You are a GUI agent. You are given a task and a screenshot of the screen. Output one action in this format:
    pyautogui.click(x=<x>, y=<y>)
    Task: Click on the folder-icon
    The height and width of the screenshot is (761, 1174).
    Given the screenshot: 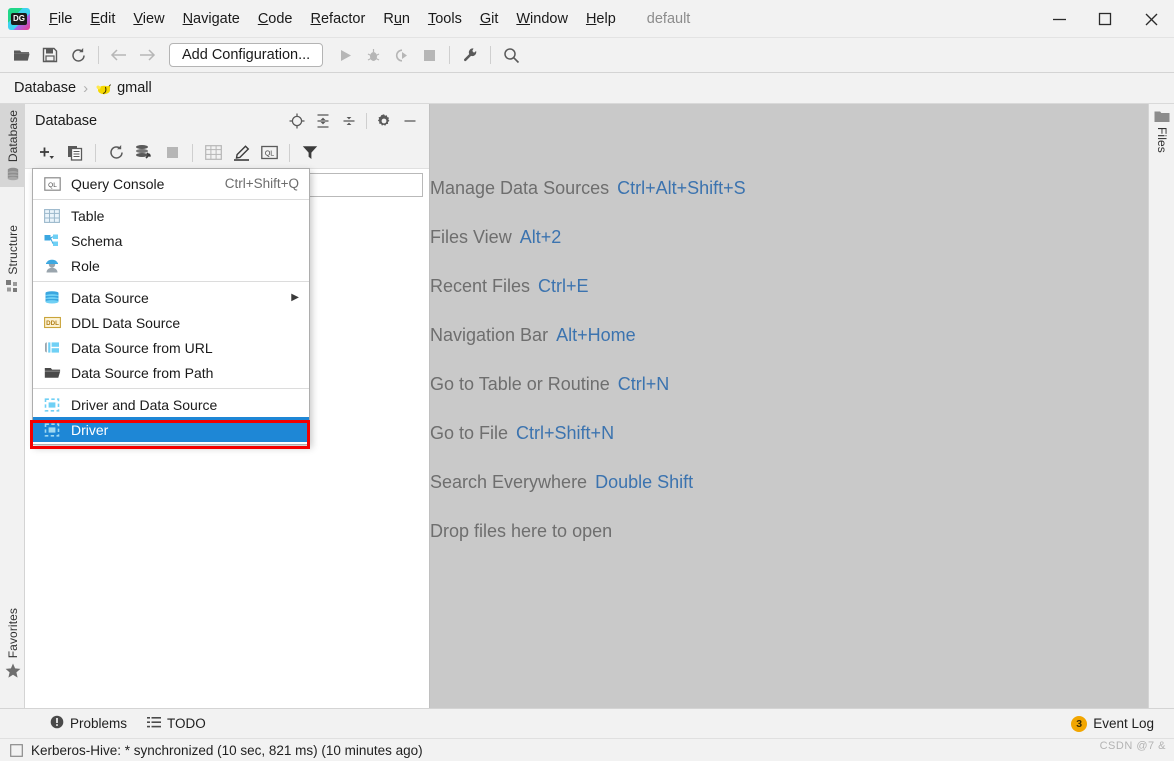 What is the action you would take?
    pyautogui.click(x=1162, y=116)
    